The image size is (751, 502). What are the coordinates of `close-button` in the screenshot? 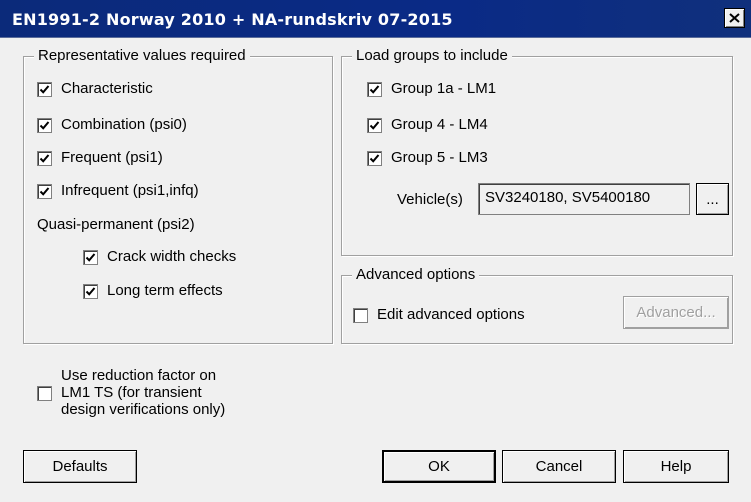 It's located at (734, 18).